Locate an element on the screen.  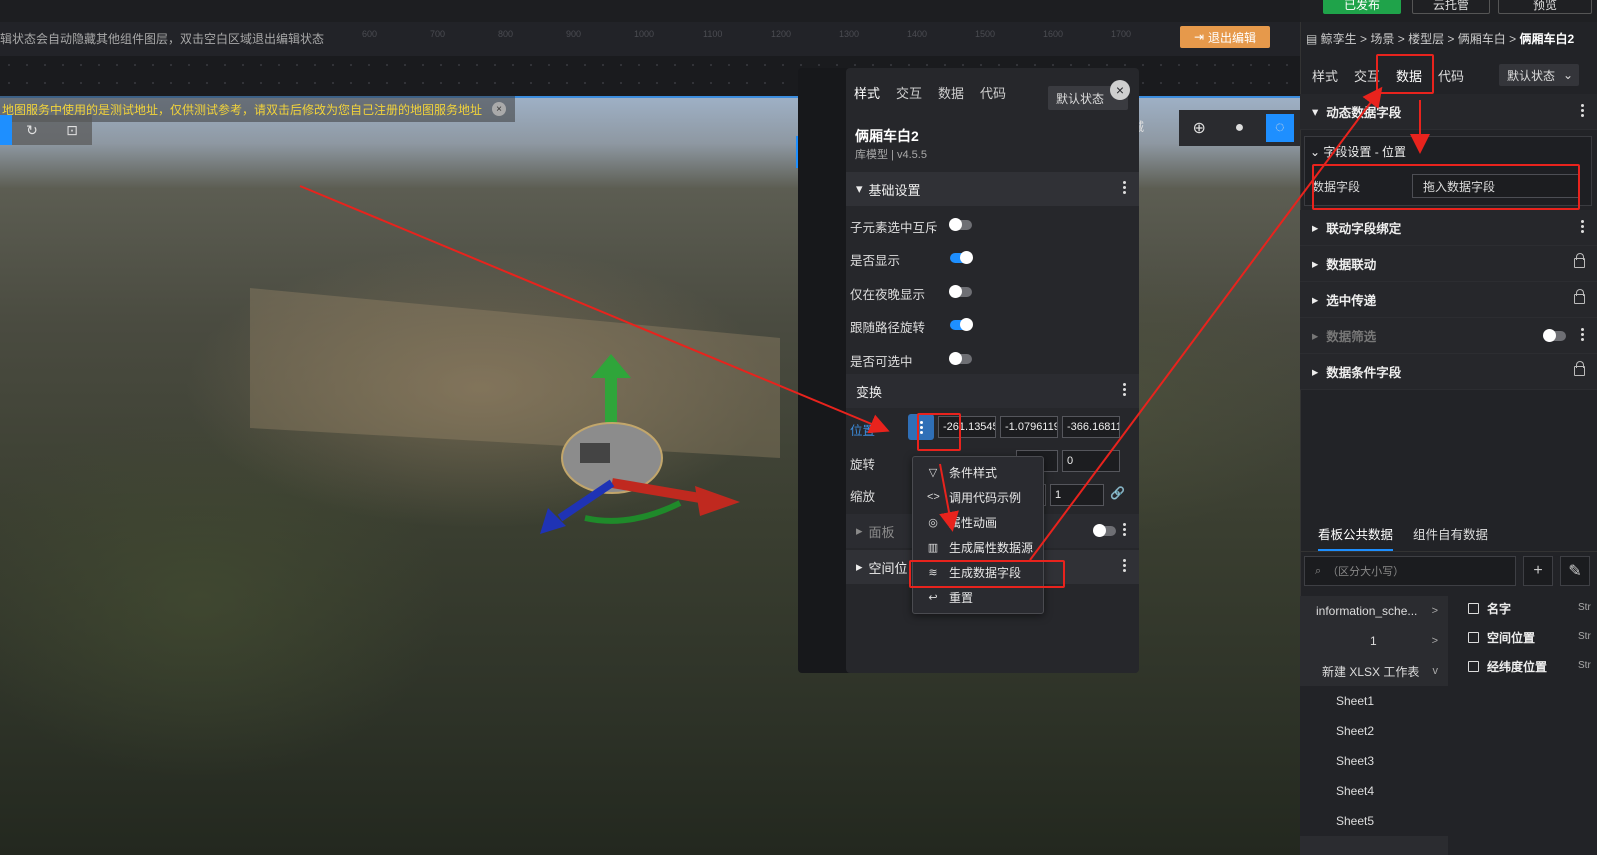
arrow-scene-to-position is located at coordinates (594, 309).